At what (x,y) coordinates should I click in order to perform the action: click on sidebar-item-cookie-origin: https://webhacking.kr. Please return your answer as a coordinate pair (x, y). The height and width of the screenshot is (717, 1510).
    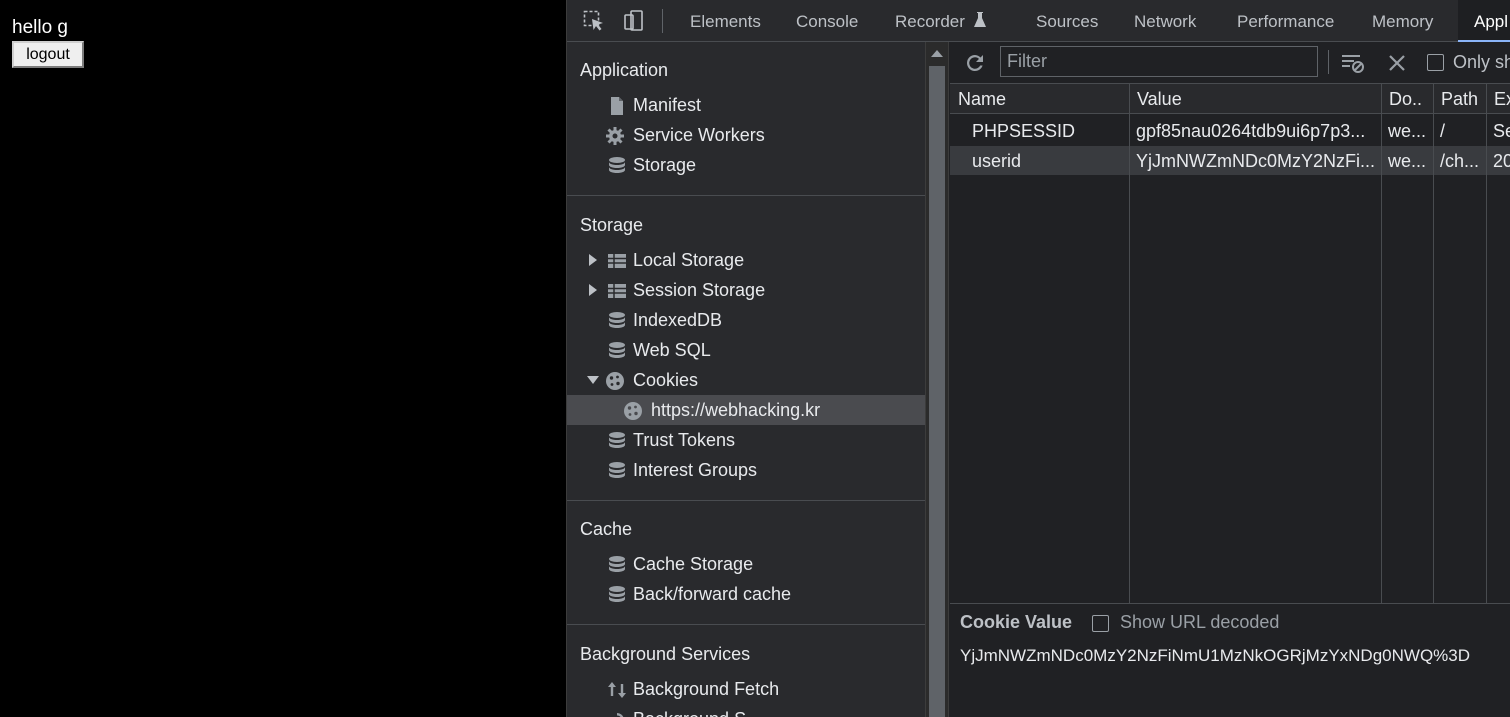
    Looking at the image, I should click on (746, 410).